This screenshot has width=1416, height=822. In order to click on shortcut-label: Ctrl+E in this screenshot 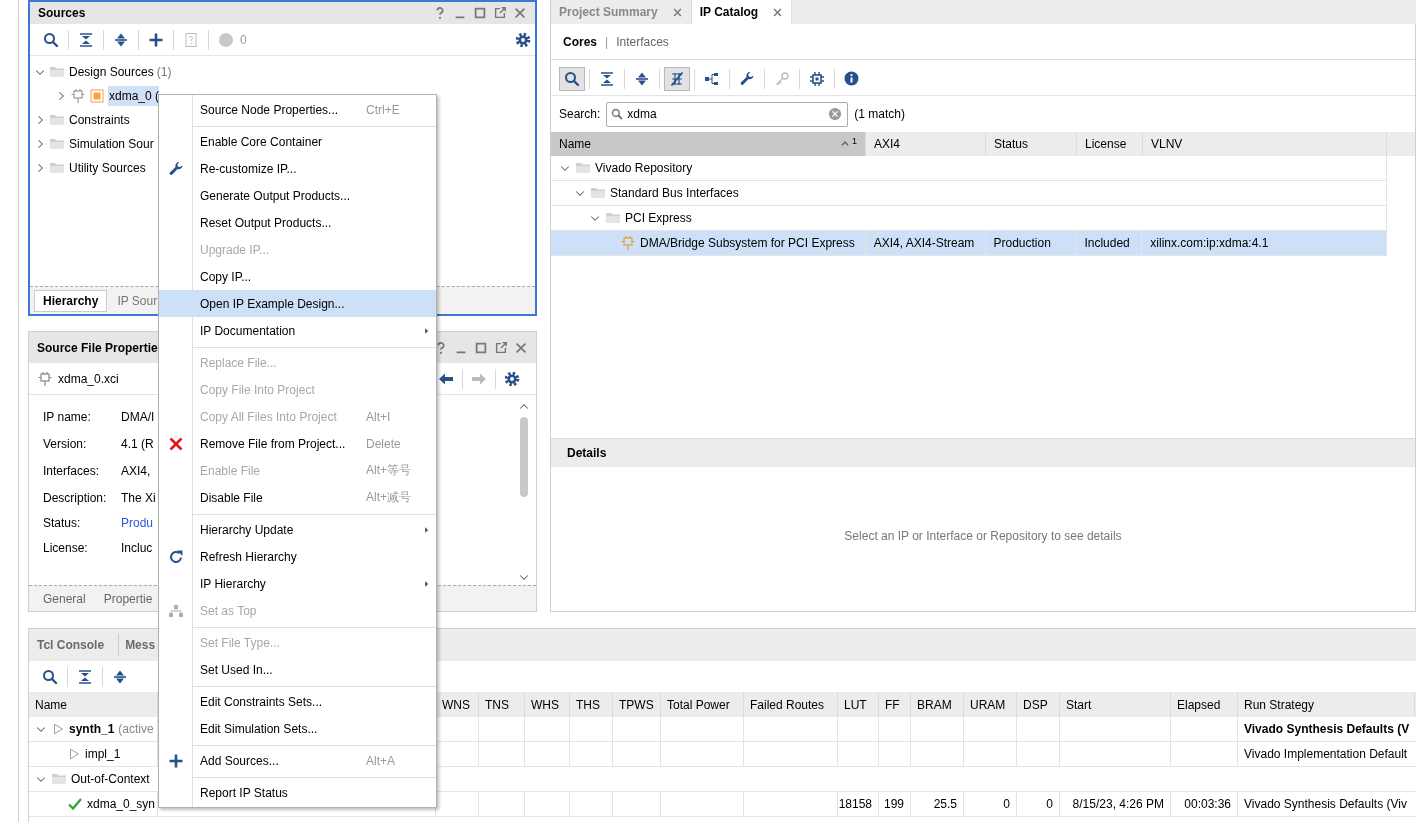, I will do `click(383, 109)`.